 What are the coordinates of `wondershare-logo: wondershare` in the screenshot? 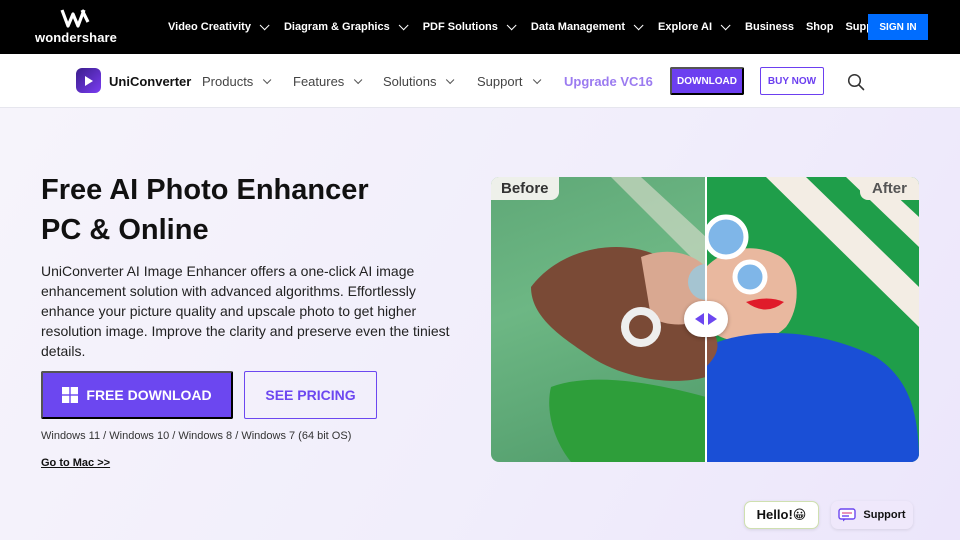 It's located at (76, 28).